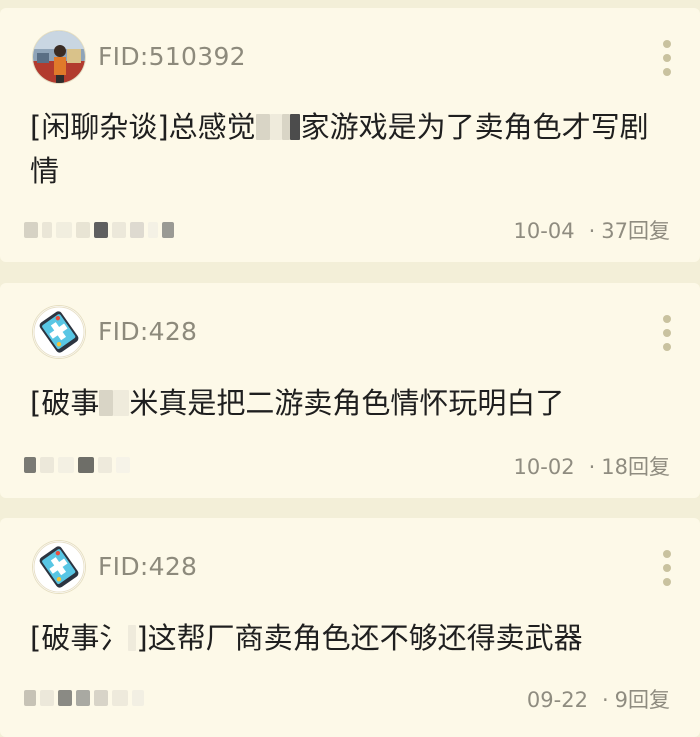 Image resolution: width=700 pixels, height=737 pixels. Describe the element at coordinates (172, 56) in the screenshot. I see `author-fid: FID:510392` at that location.